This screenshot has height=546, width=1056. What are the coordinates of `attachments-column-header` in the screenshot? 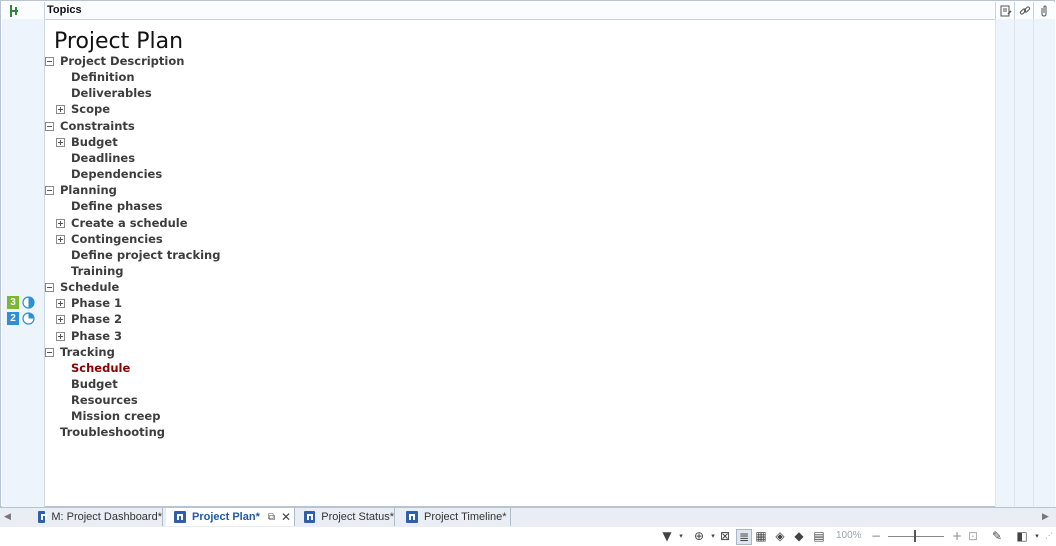 It's located at (1043, 10).